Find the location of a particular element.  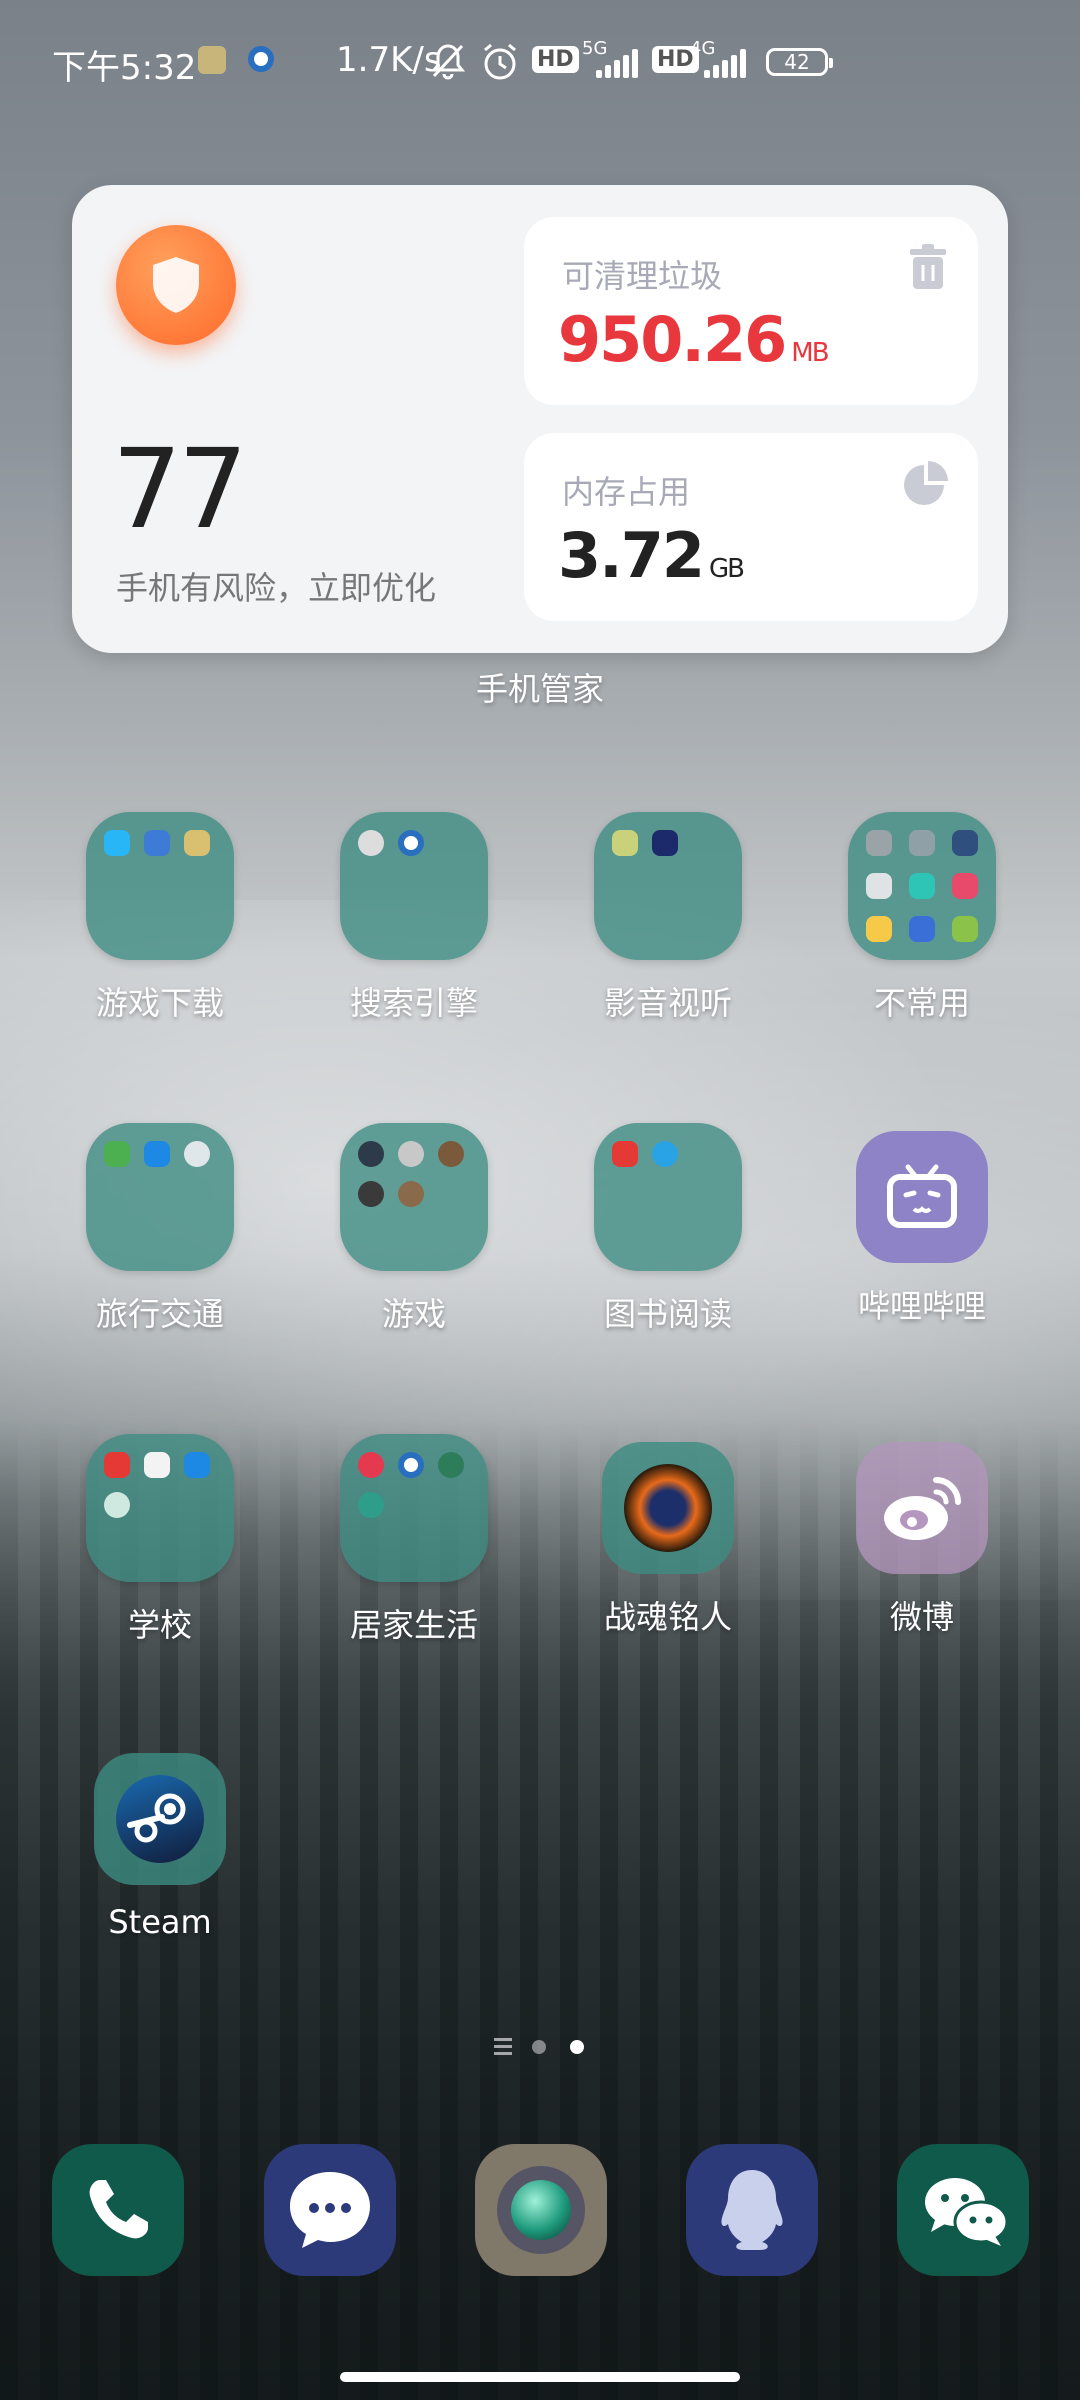

page-indicator is located at coordinates (540, 2046).